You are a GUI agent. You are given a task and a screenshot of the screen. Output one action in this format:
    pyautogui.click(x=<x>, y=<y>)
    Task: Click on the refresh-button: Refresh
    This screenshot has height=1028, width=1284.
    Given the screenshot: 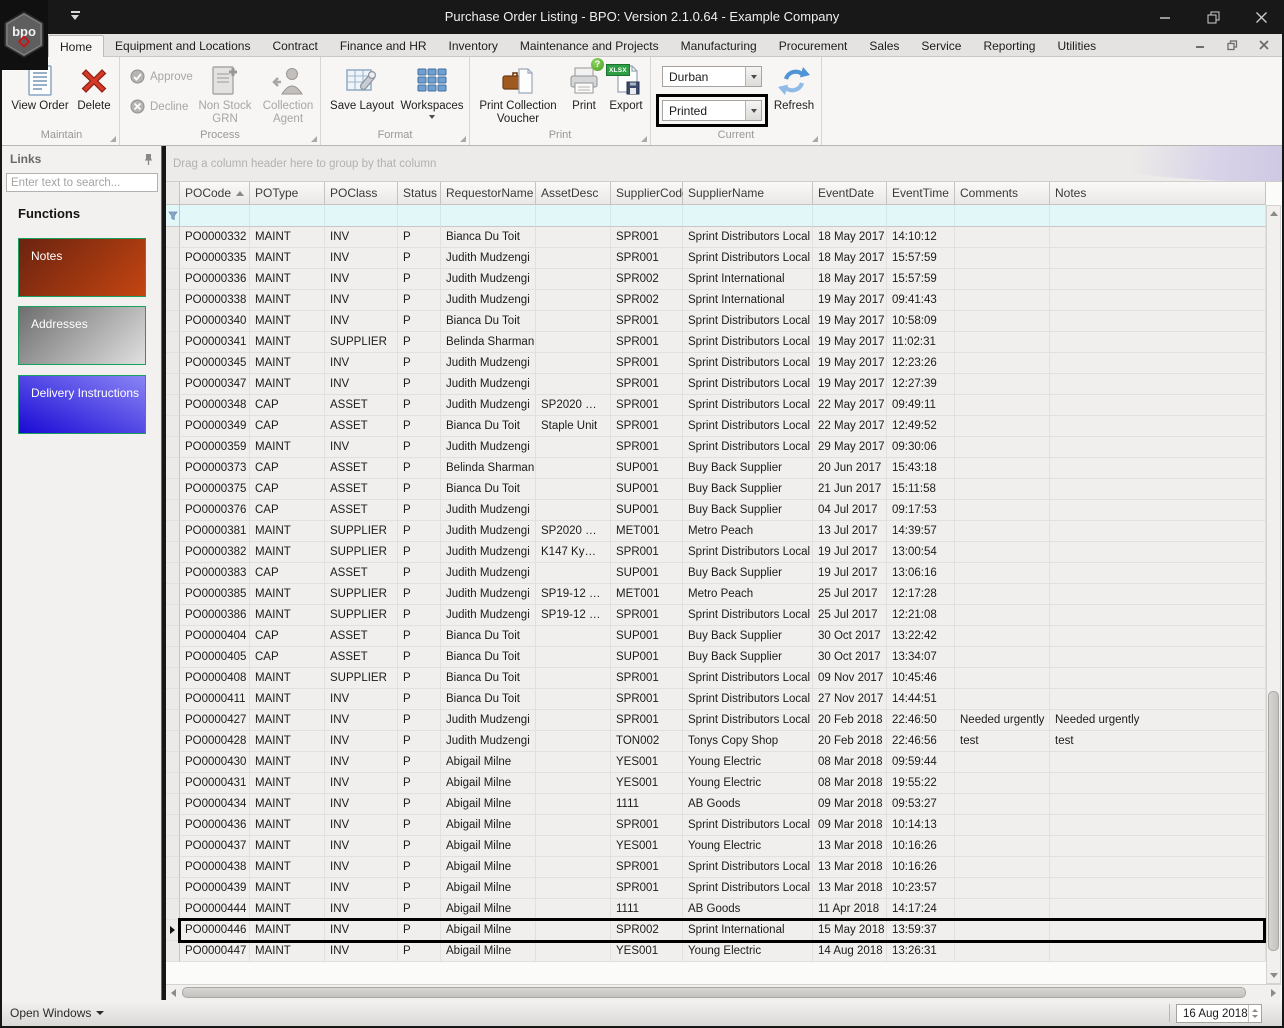 What is the action you would take?
    pyautogui.click(x=794, y=87)
    